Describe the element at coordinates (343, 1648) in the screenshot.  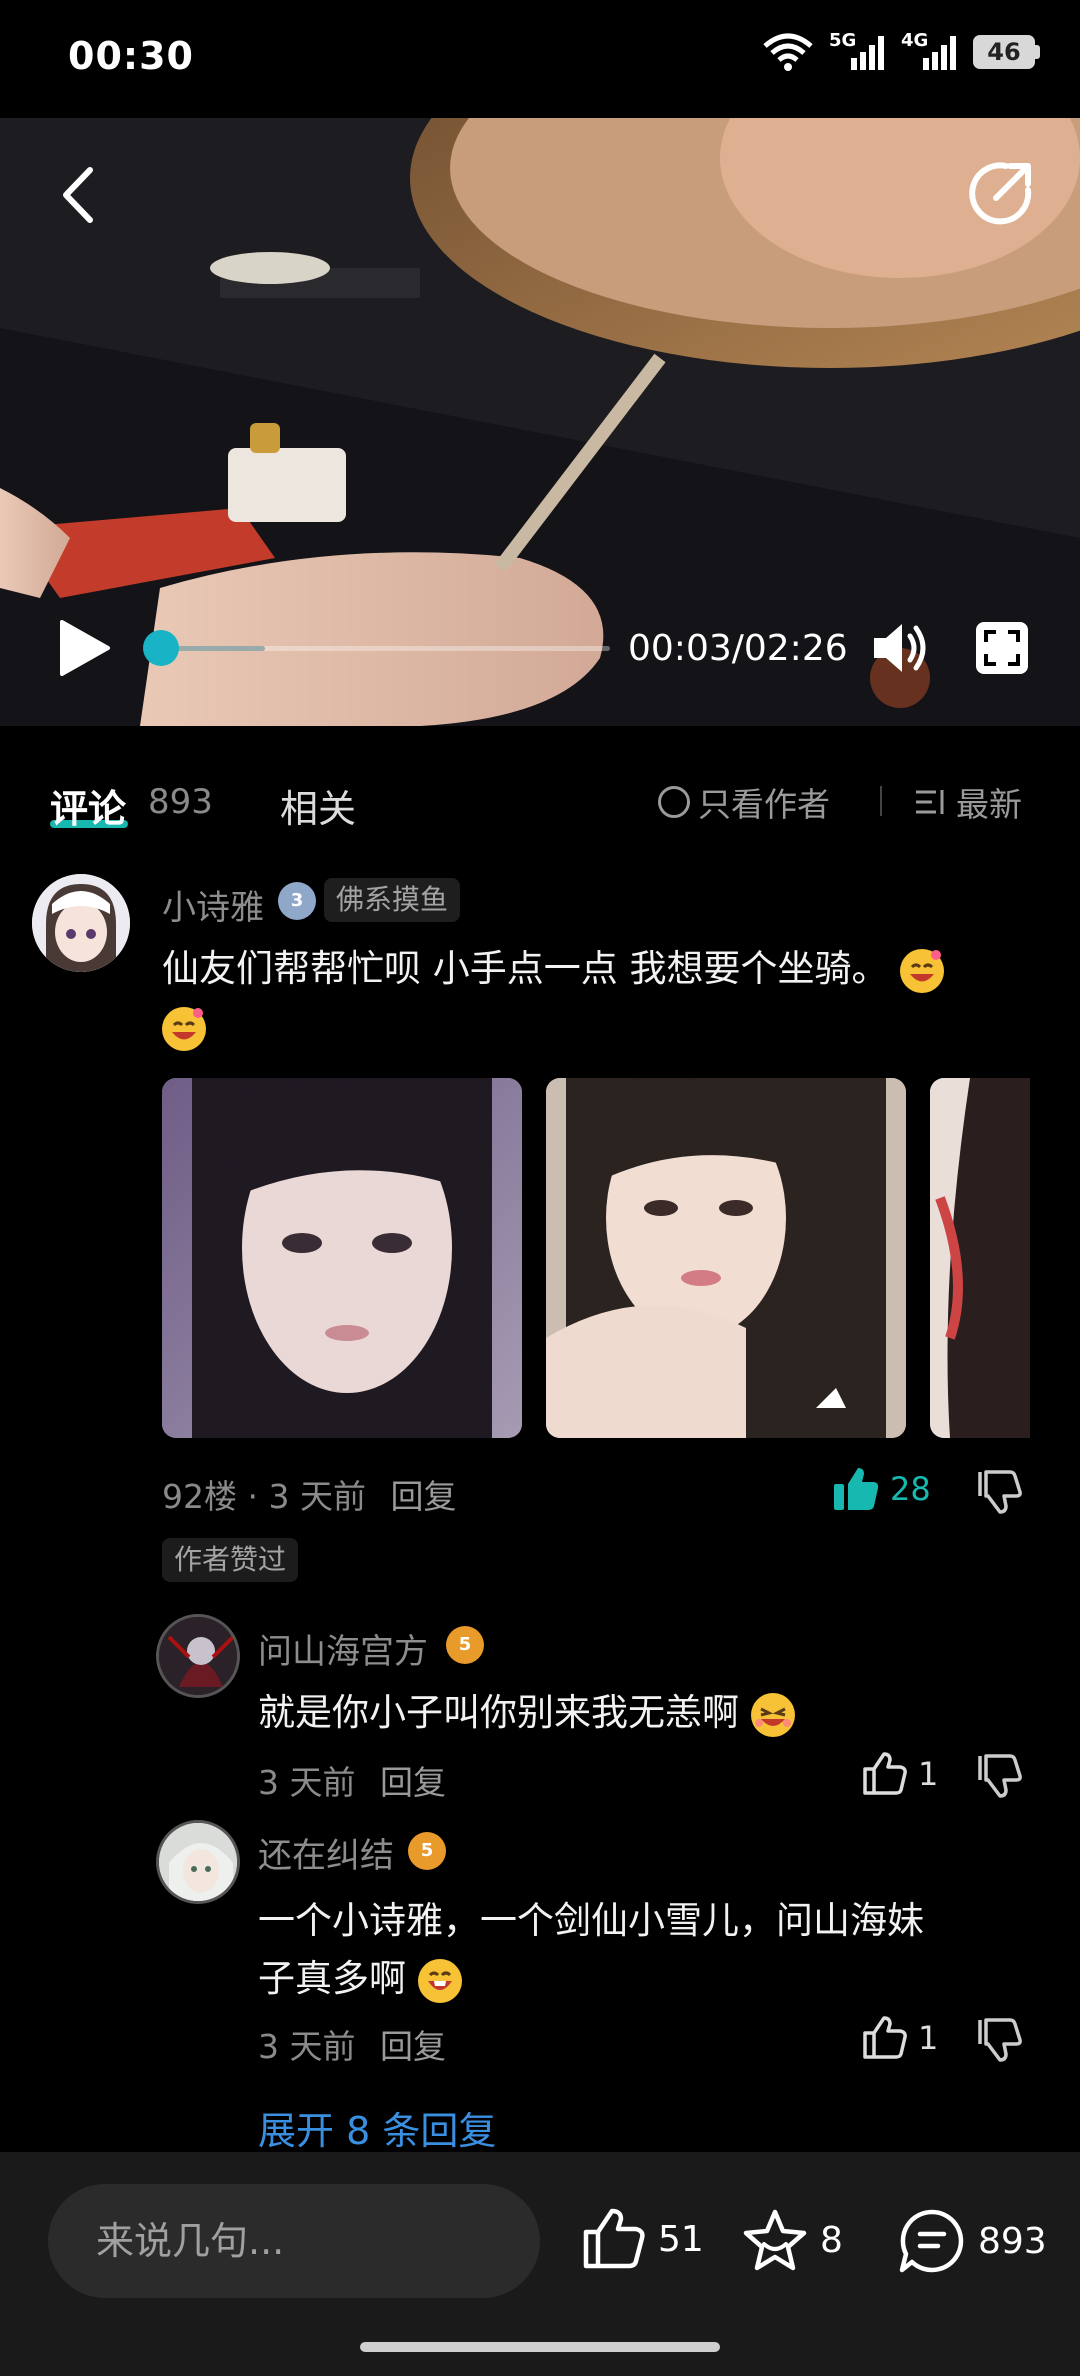
I see `reply-username: 问山海宫方` at that location.